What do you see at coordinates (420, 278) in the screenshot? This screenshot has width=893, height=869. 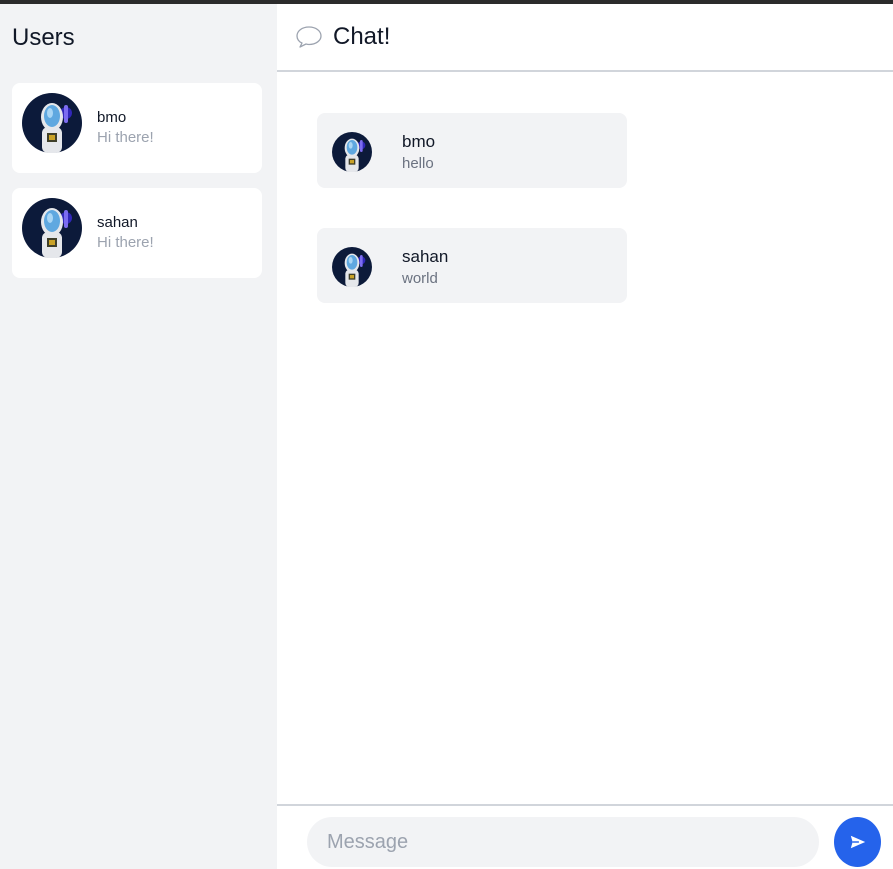 I see `message-text: world` at bounding box center [420, 278].